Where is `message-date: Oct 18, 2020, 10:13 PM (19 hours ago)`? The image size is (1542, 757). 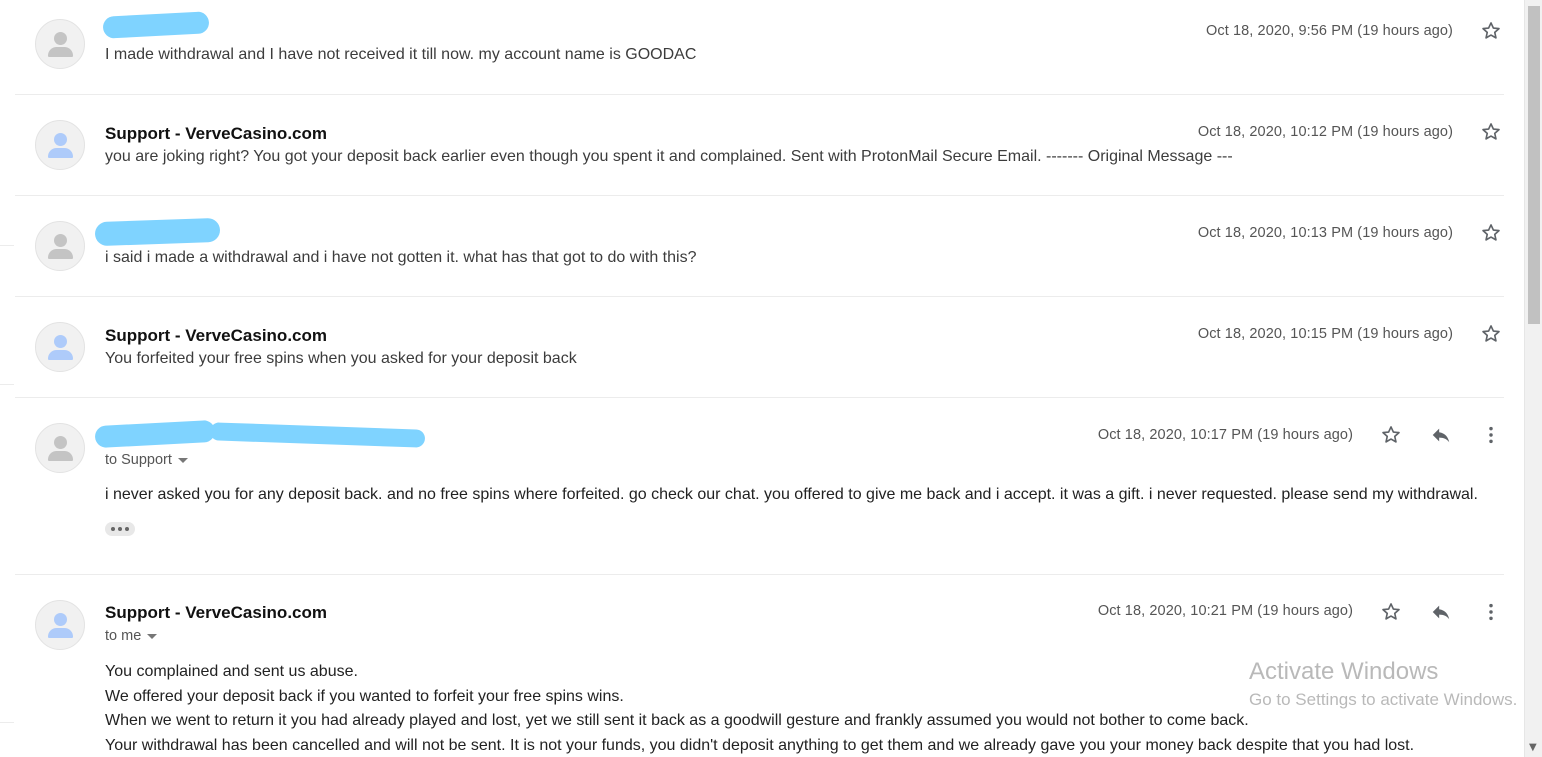 message-date: Oct 18, 2020, 10:13 PM (19 hours ago) is located at coordinates (1325, 233).